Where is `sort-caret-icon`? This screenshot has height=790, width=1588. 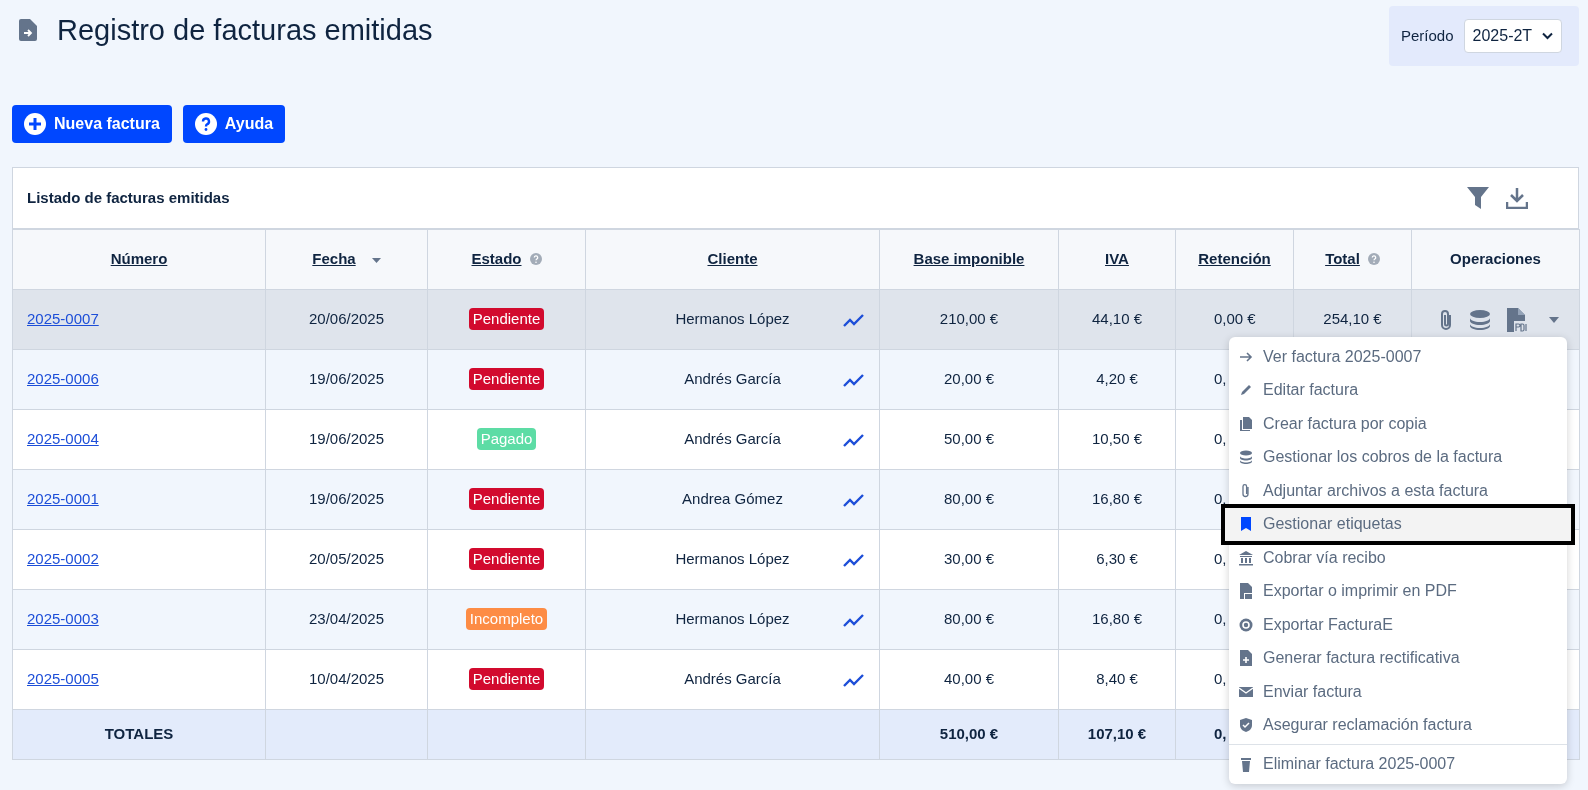 sort-caret-icon is located at coordinates (376, 261).